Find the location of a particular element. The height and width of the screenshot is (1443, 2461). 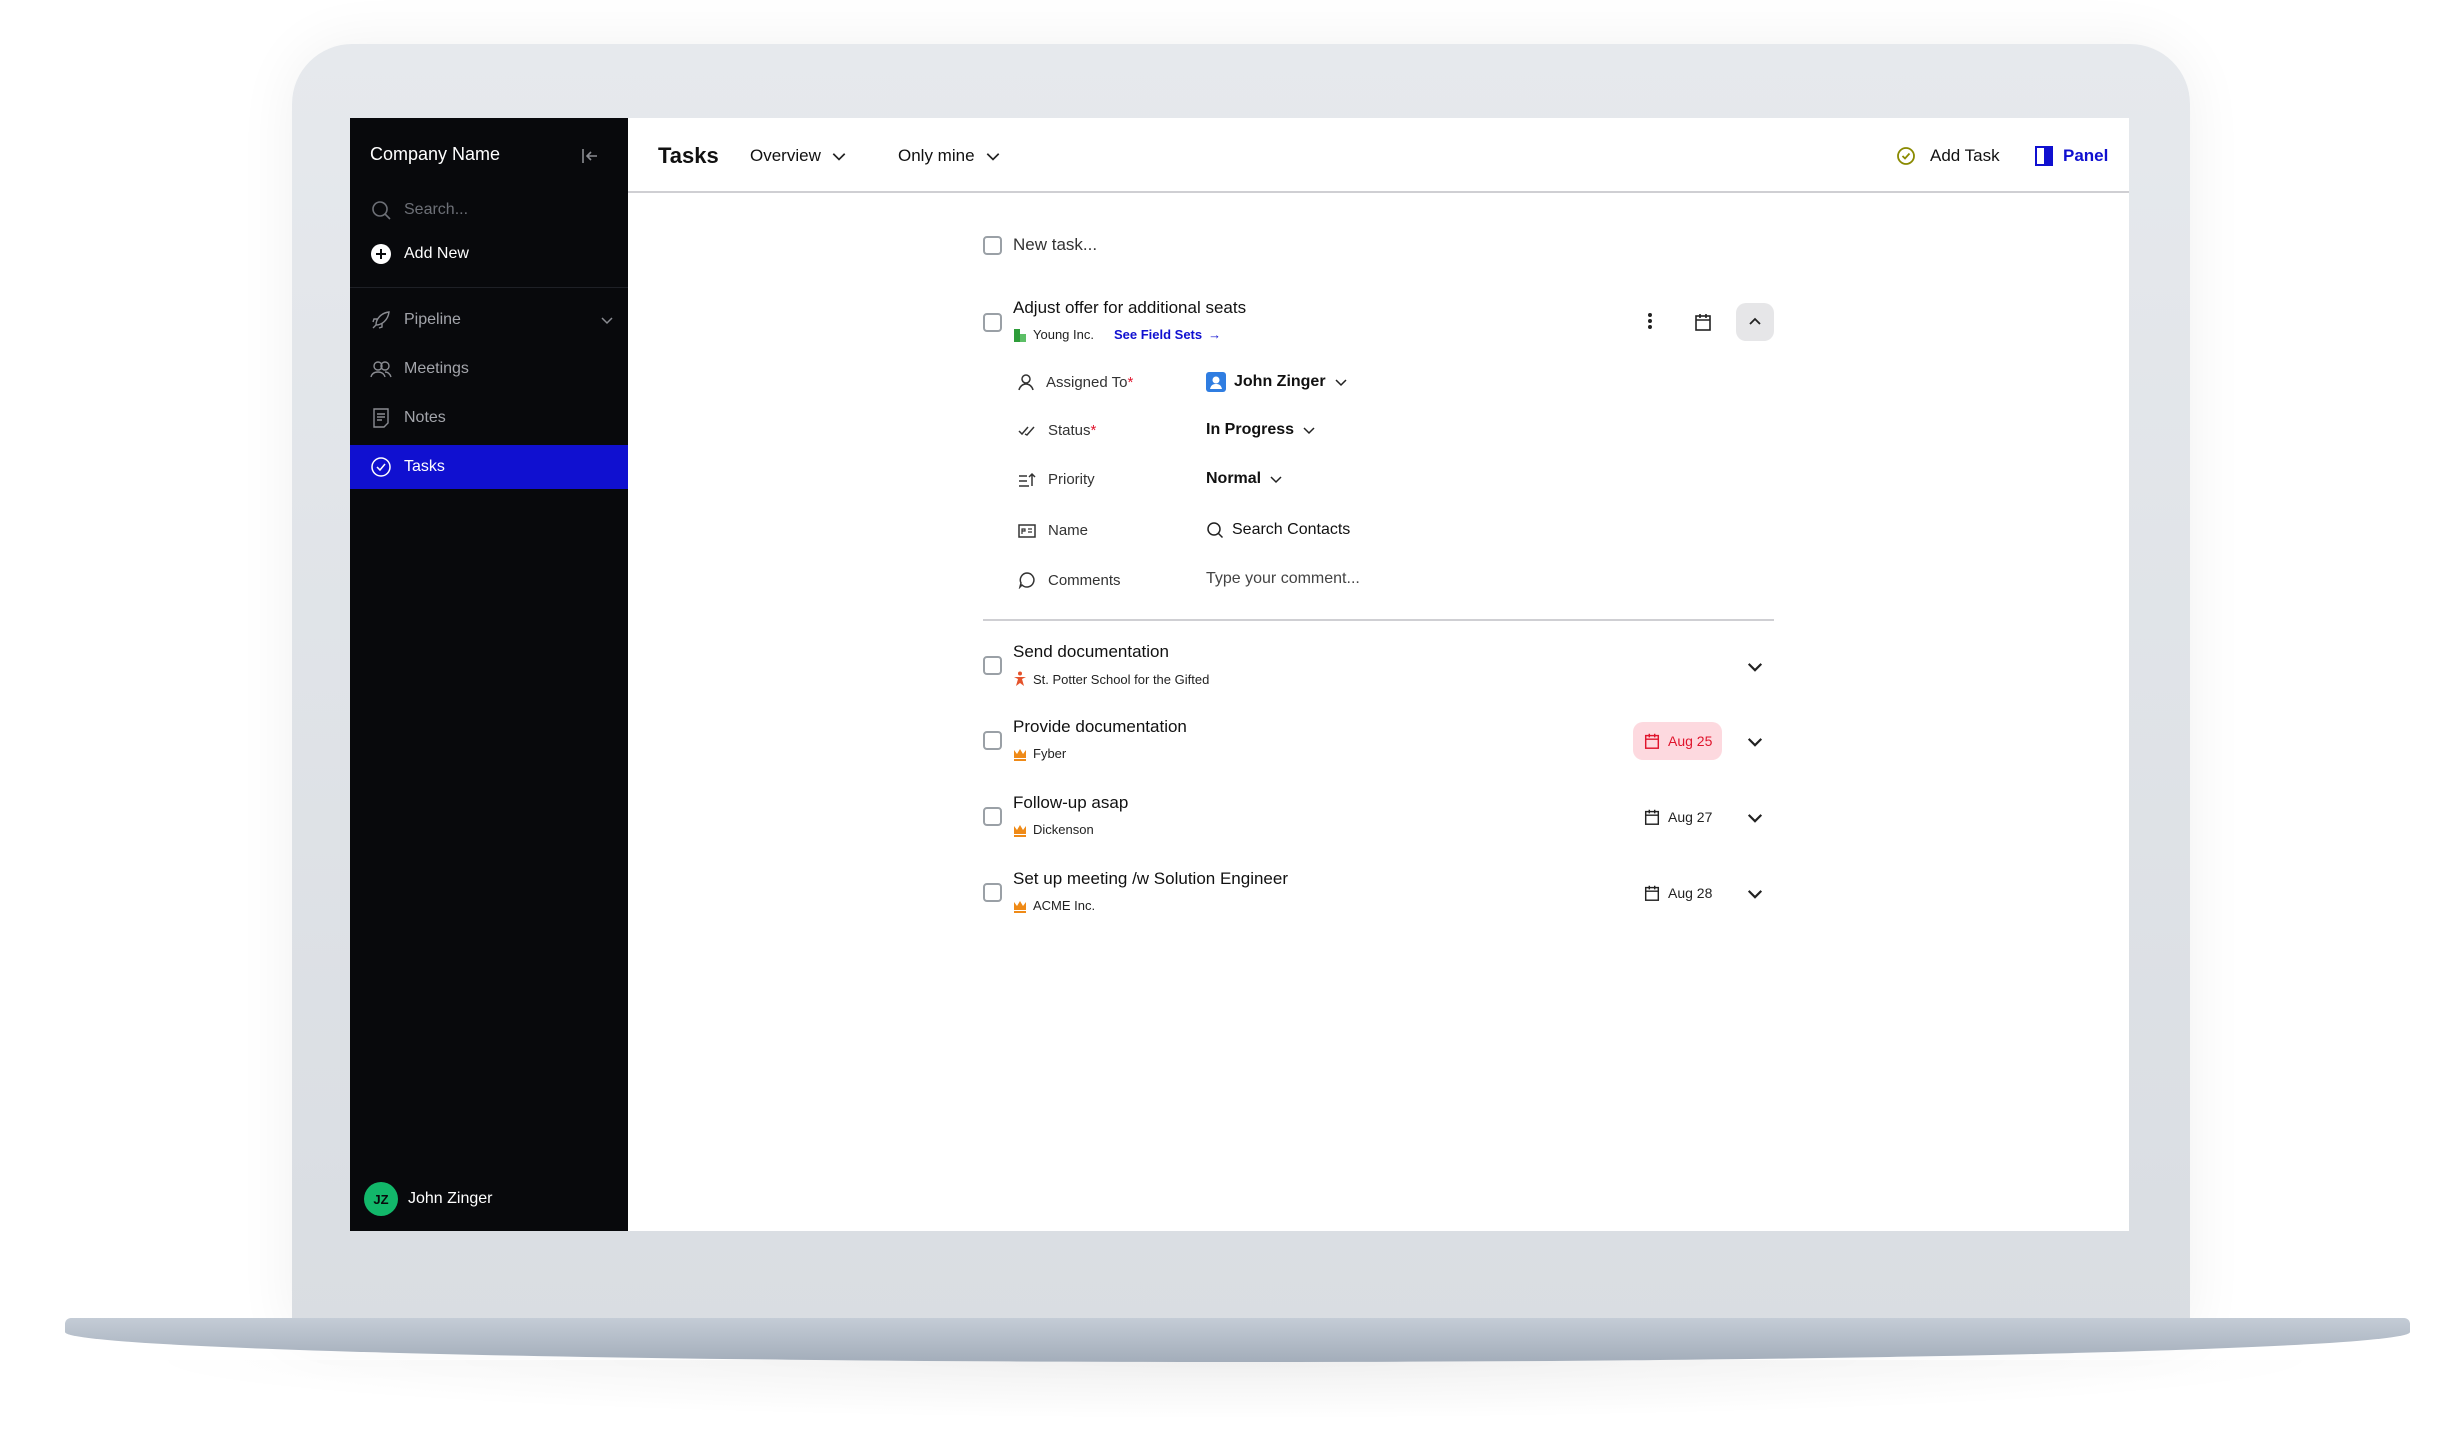

person-icon is located at coordinates (1020, 678).